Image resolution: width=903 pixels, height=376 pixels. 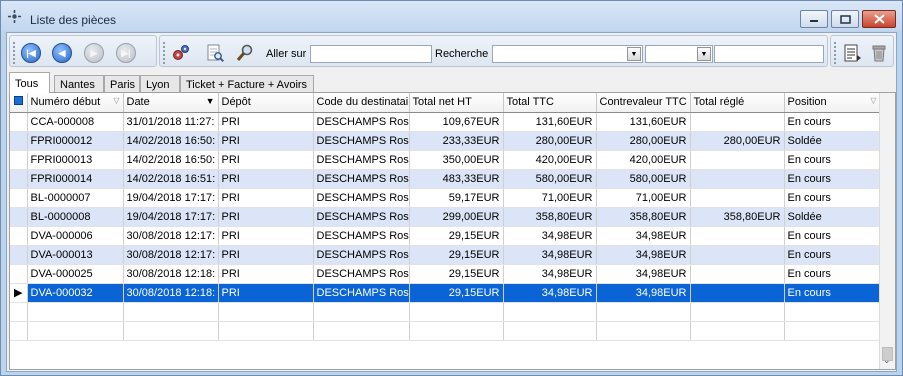 What do you see at coordinates (456, 141) in the screenshot?
I see `table-cell: 233,33EUR` at bounding box center [456, 141].